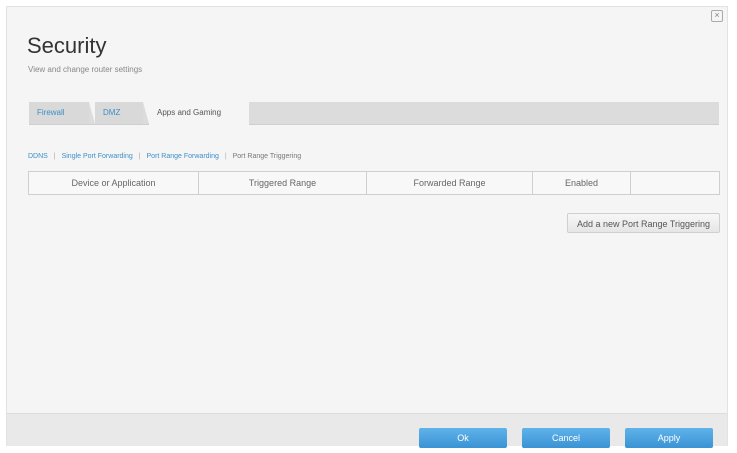 This screenshot has height=453, width=737. I want to click on subnav-ddns: DDNS, so click(38, 156).